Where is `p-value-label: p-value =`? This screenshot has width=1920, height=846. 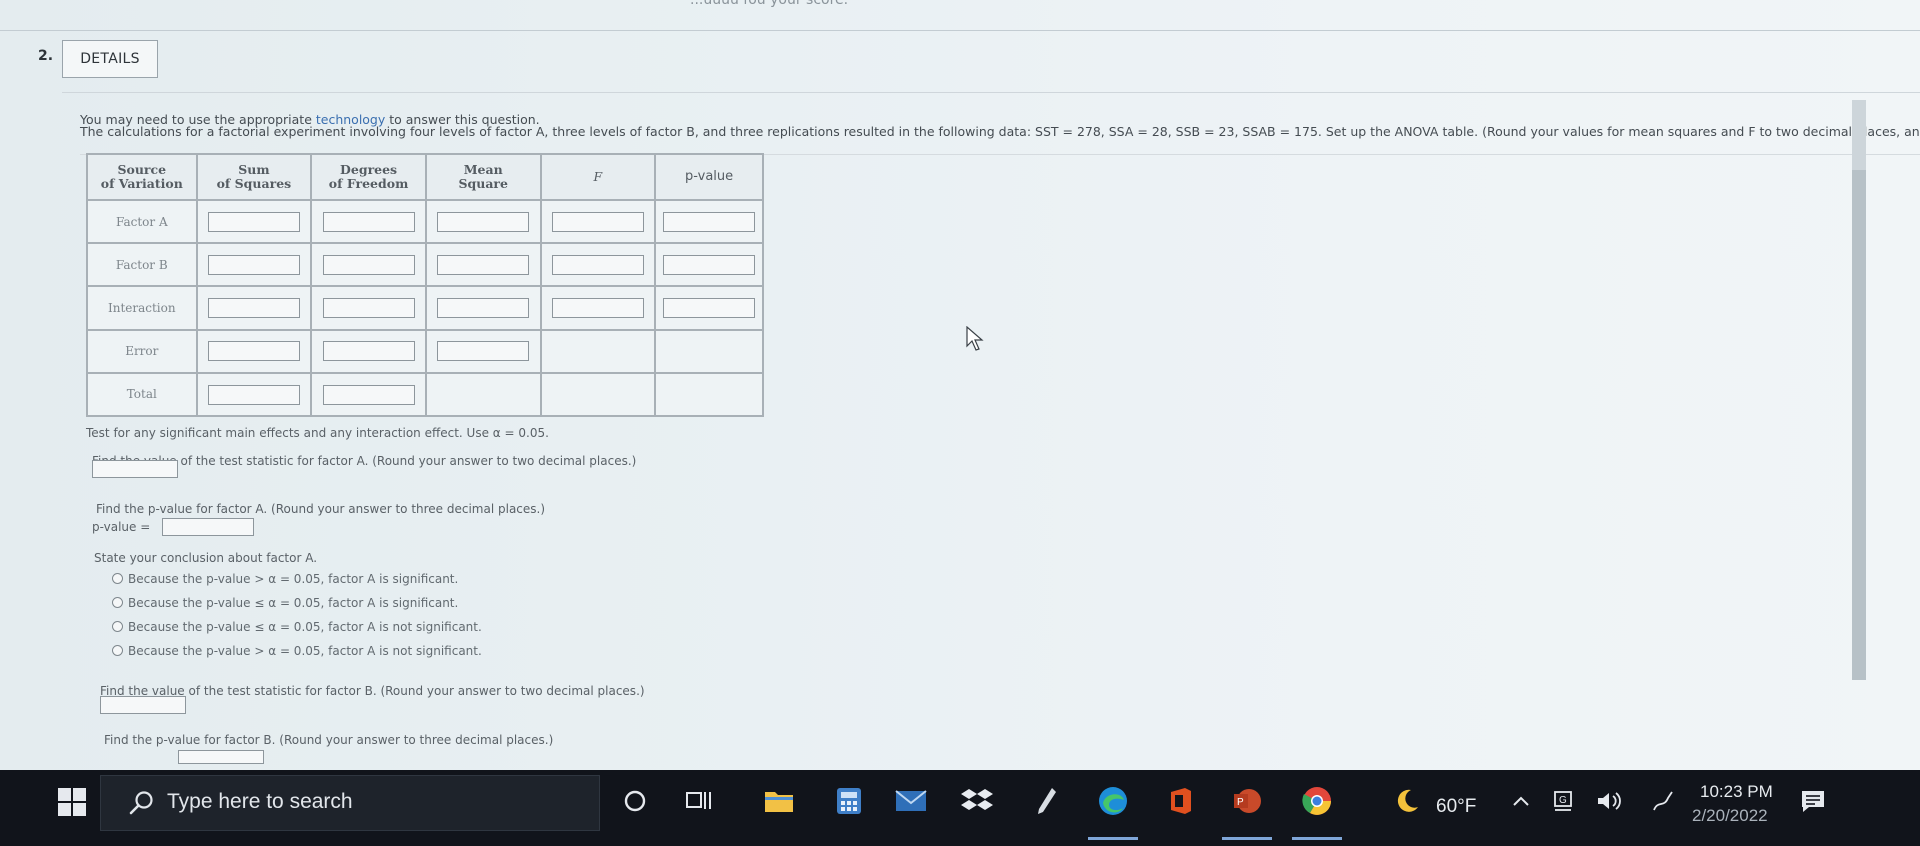
p-value-label: p-value = is located at coordinates (121, 527).